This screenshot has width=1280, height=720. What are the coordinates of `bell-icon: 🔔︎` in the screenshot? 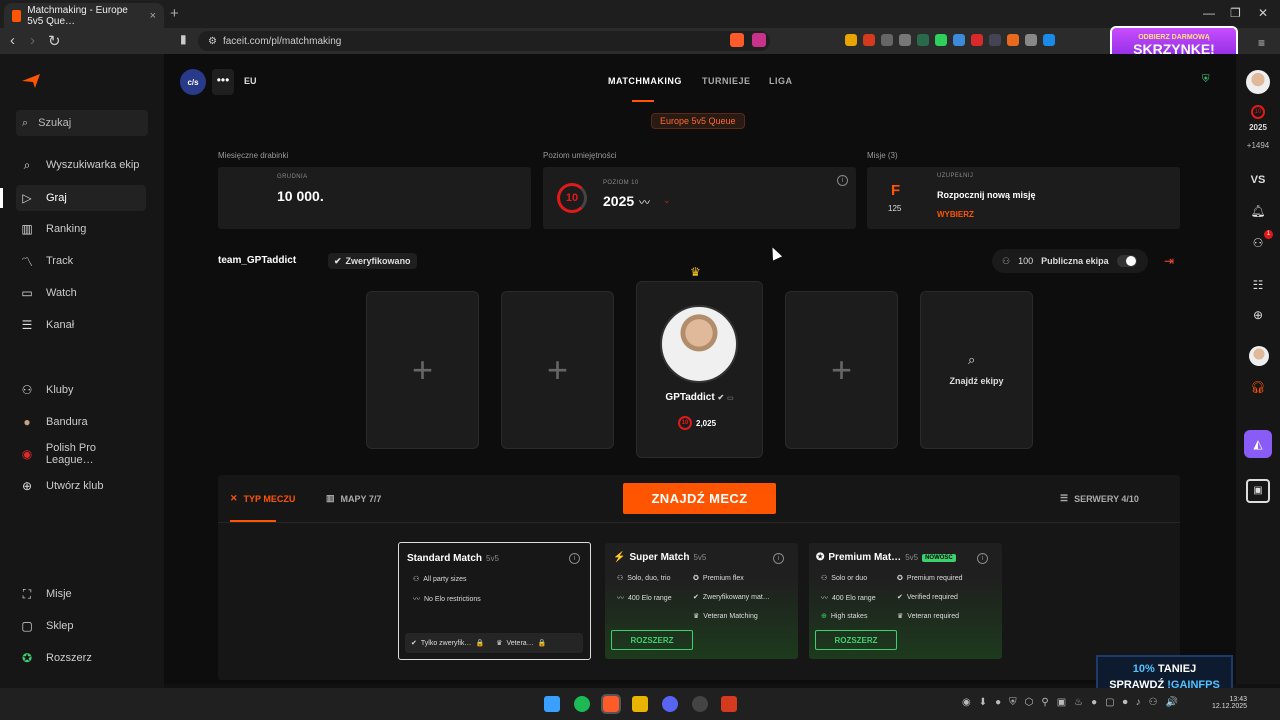 It's located at (1258, 211).